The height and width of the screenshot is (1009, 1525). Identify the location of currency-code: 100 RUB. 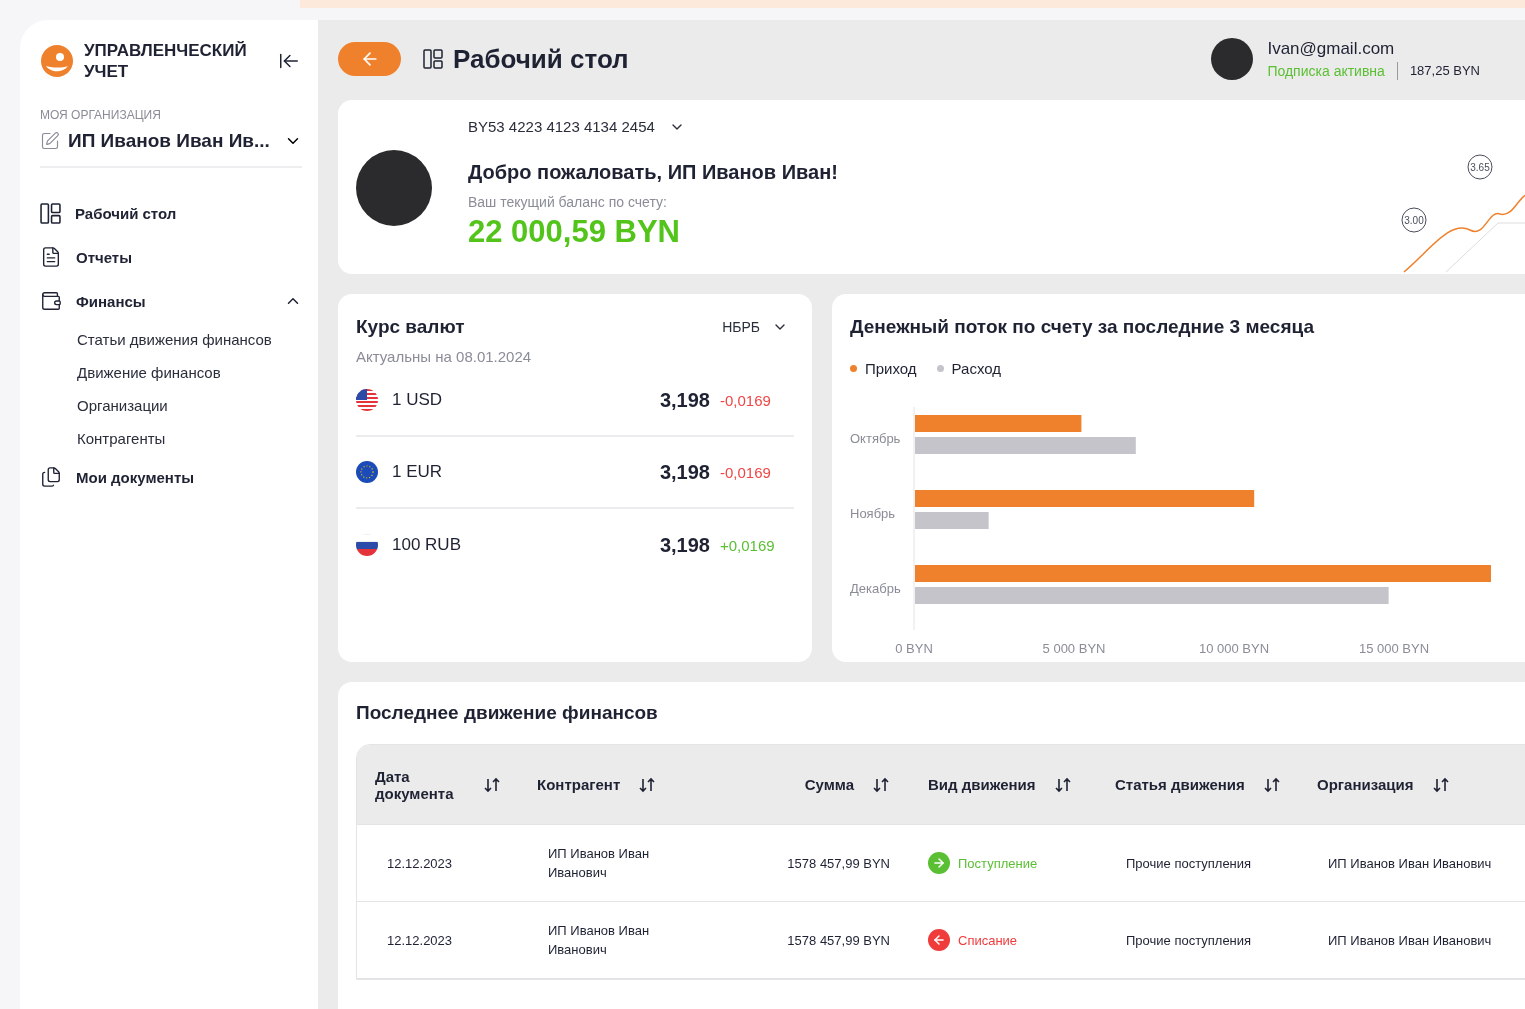
(427, 545).